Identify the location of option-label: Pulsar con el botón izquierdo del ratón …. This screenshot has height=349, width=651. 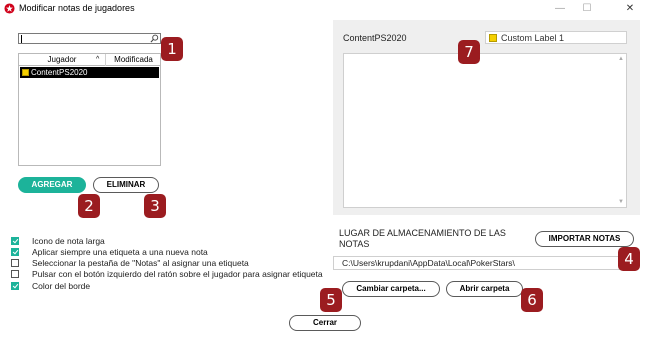
(177, 274).